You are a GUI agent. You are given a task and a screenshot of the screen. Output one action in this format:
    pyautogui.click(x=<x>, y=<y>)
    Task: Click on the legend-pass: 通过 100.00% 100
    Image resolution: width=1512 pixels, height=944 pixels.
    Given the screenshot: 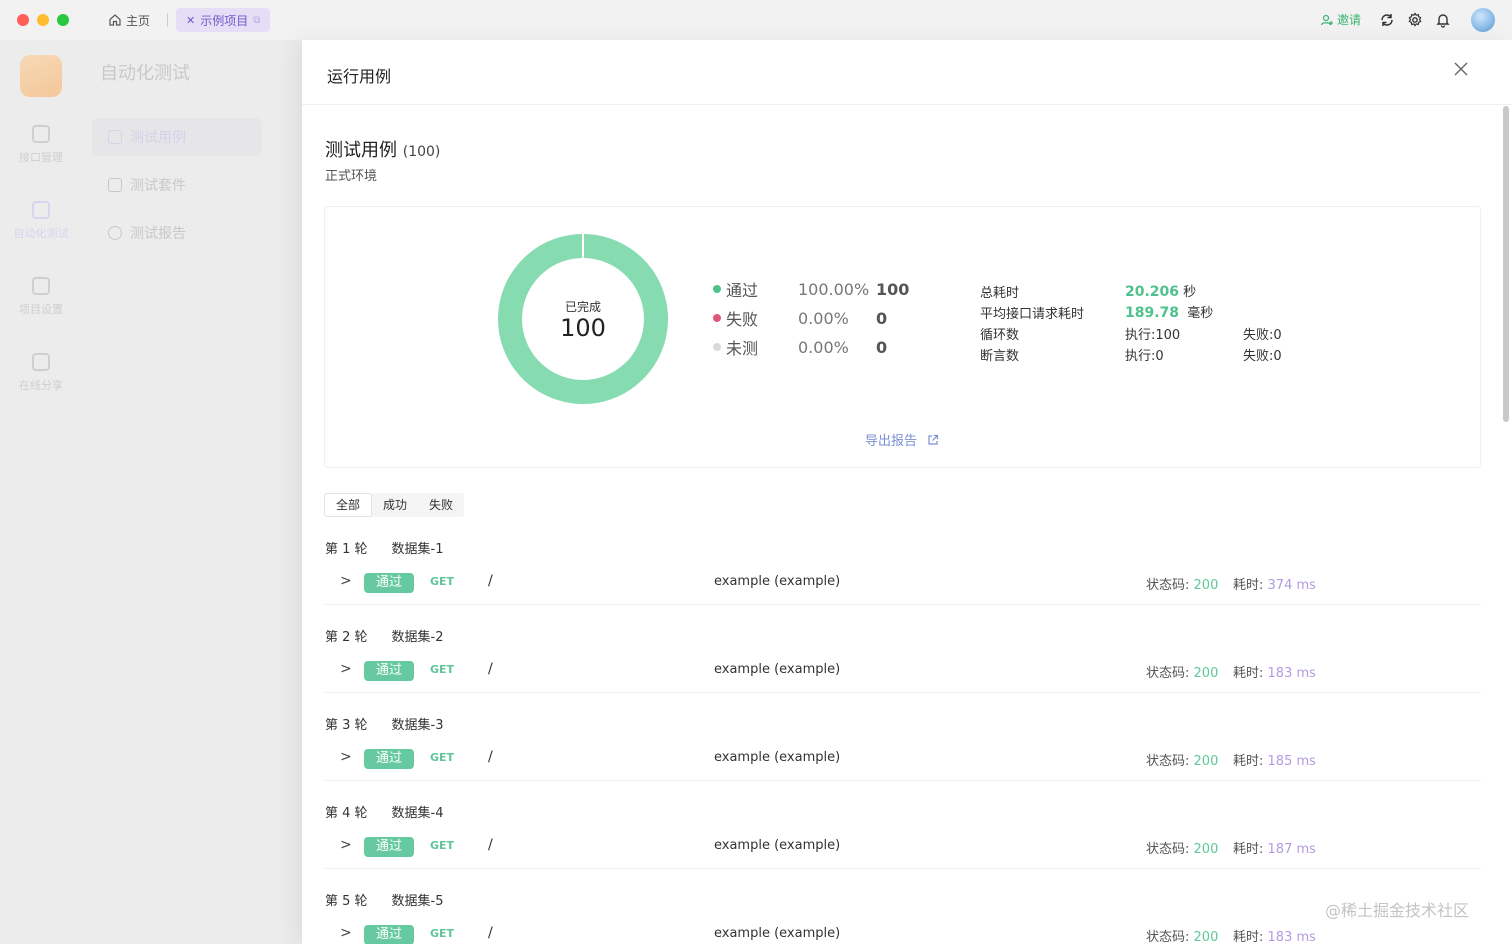 What is the action you would take?
    pyautogui.click(x=811, y=289)
    